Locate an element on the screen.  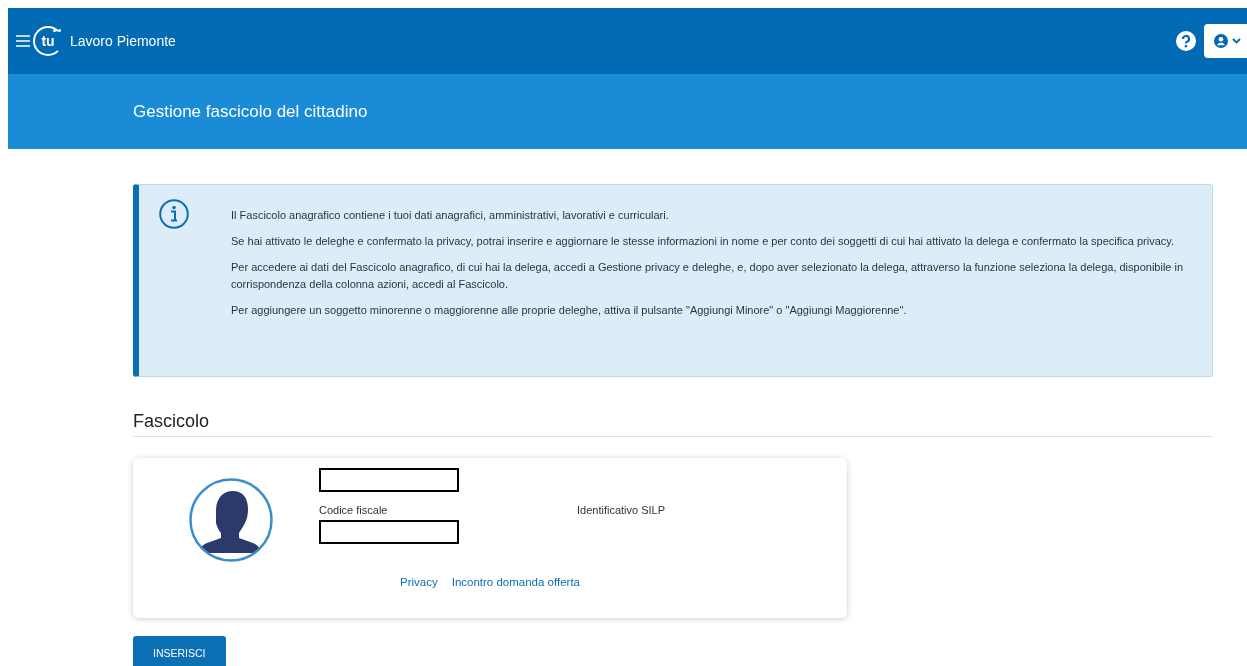
user-icon is located at coordinates (1221, 41).